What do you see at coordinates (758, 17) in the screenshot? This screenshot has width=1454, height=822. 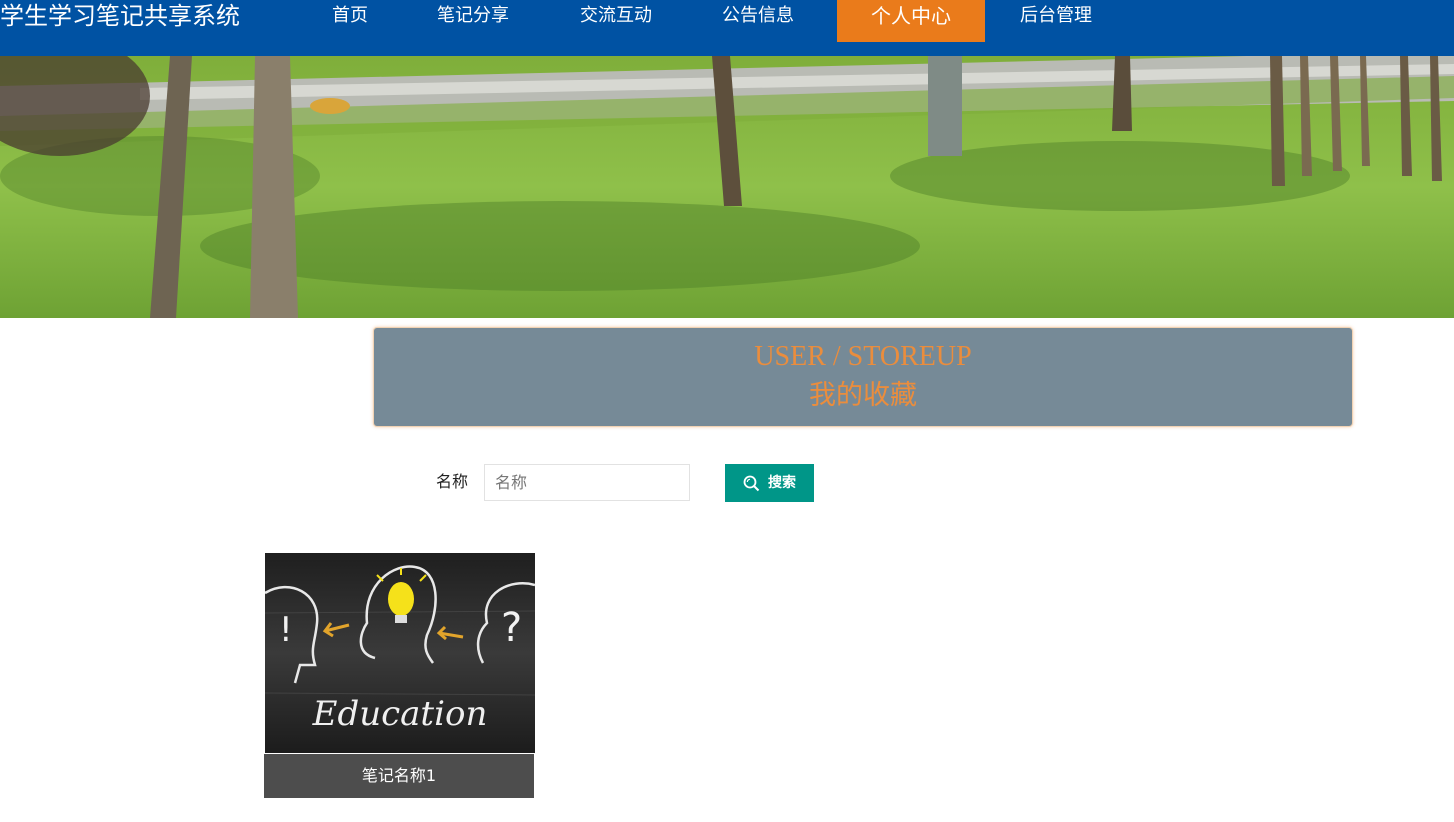 I see `nav-item-announcements: 公告信息` at bounding box center [758, 17].